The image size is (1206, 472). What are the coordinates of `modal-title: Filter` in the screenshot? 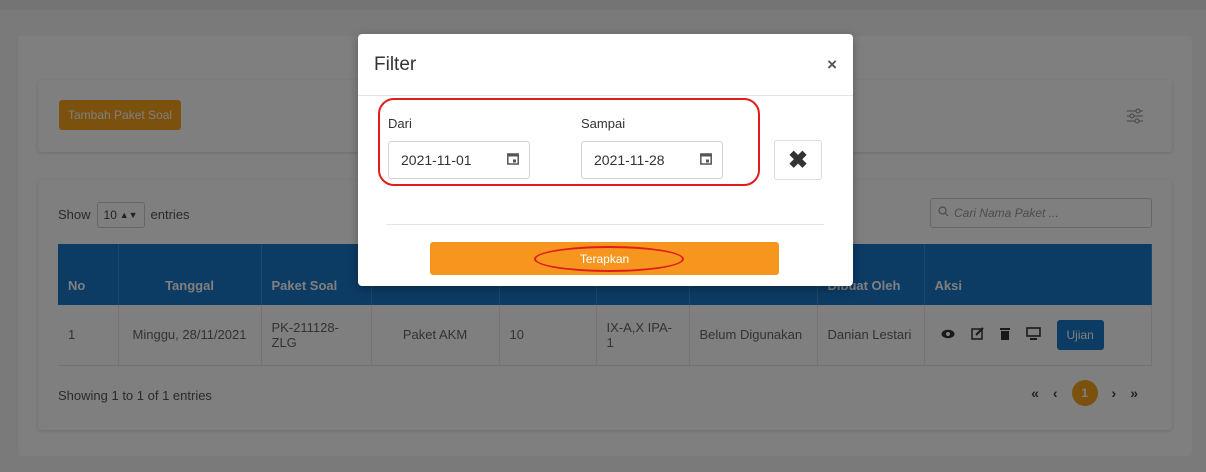 It's located at (395, 64).